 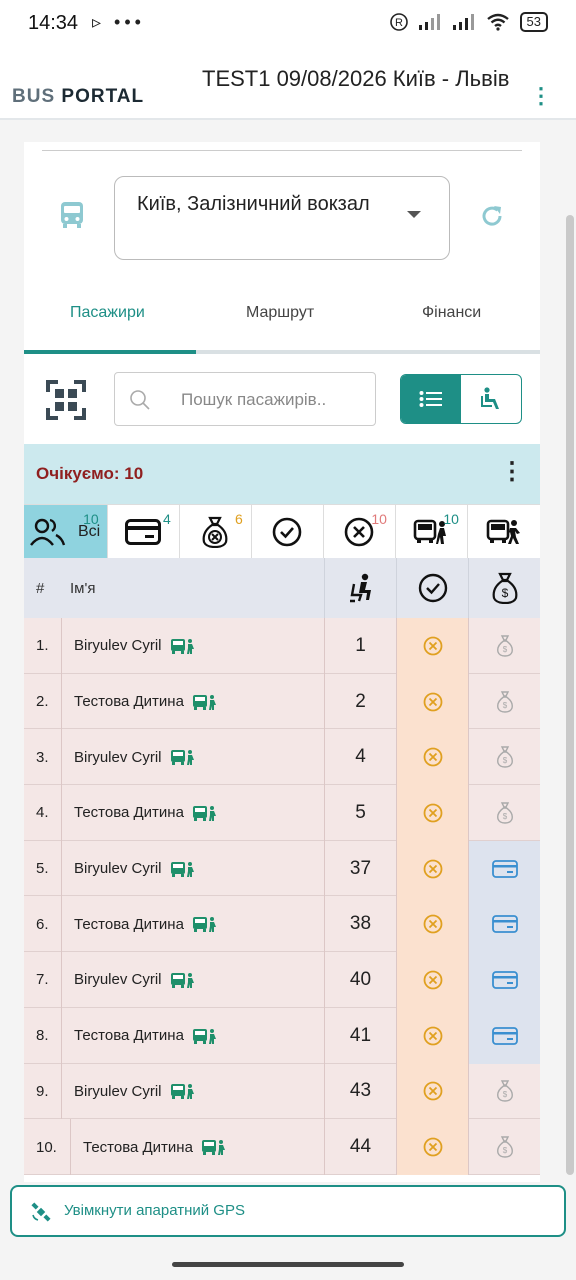 What do you see at coordinates (110, 352) in the screenshot?
I see `tab-indicator` at bounding box center [110, 352].